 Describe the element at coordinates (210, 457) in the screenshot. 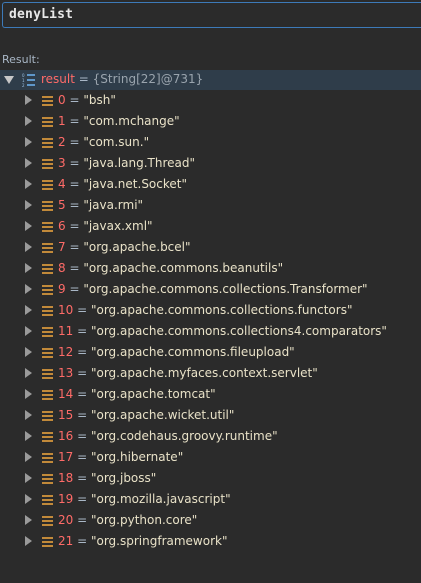

I see `tree-item-row: 17 = "org.hibernate"` at that location.